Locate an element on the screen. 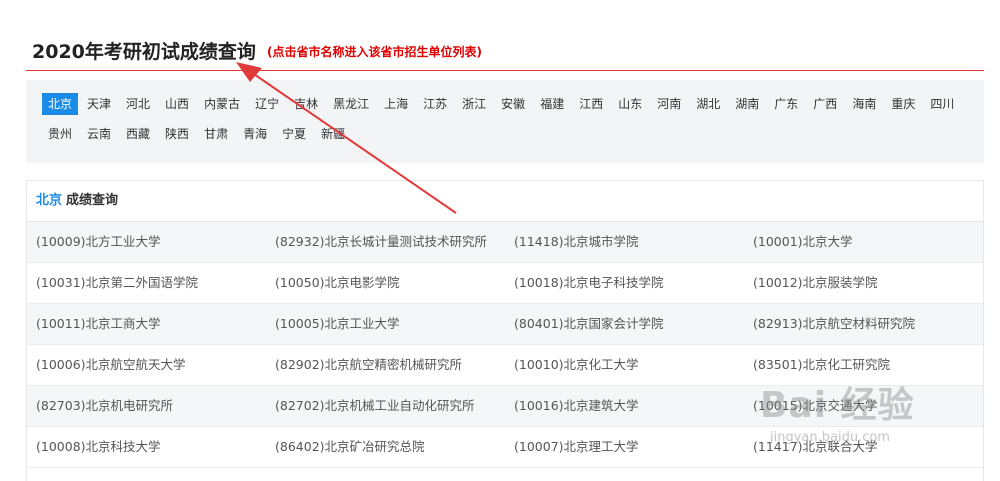  province-link: 新疆 is located at coordinates (333, 134).